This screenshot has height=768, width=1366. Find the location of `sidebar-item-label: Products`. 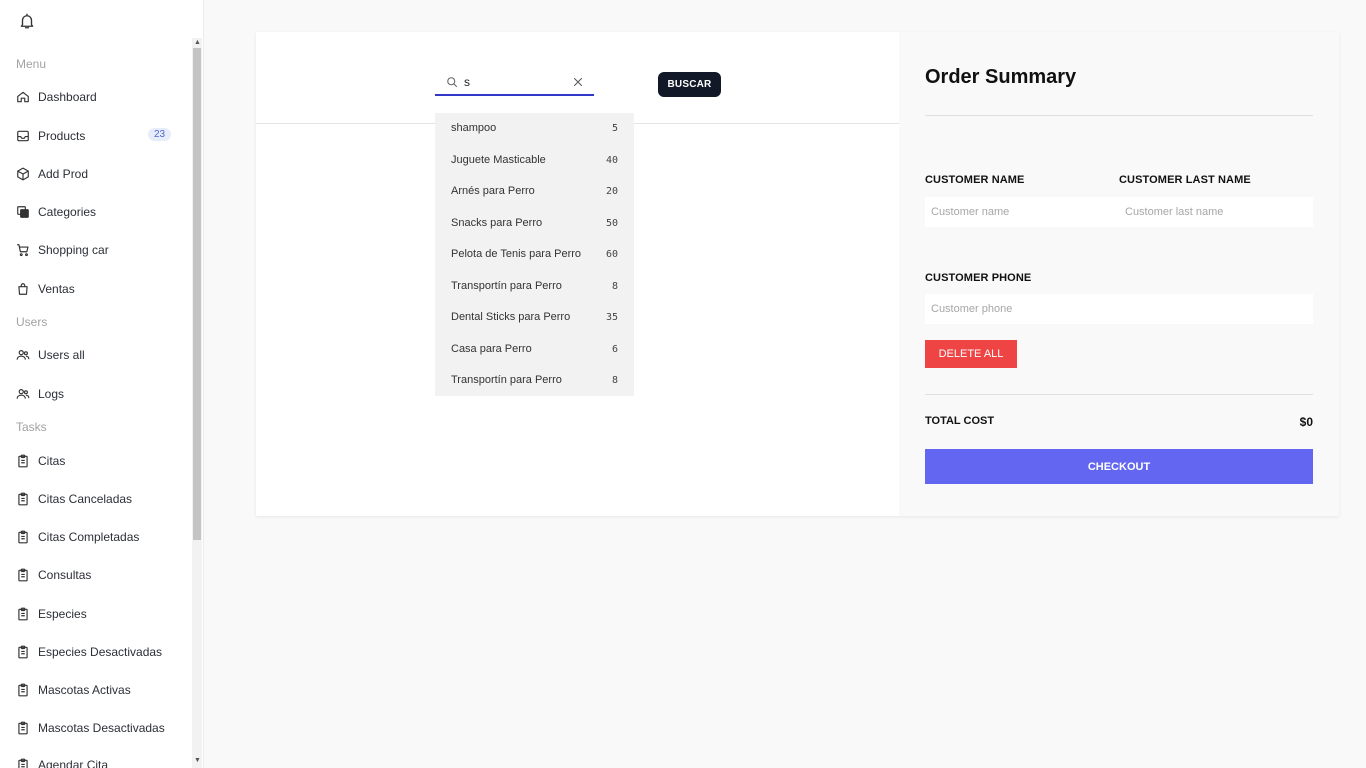

sidebar-item-label: Products is located at coordinates (62, 136).